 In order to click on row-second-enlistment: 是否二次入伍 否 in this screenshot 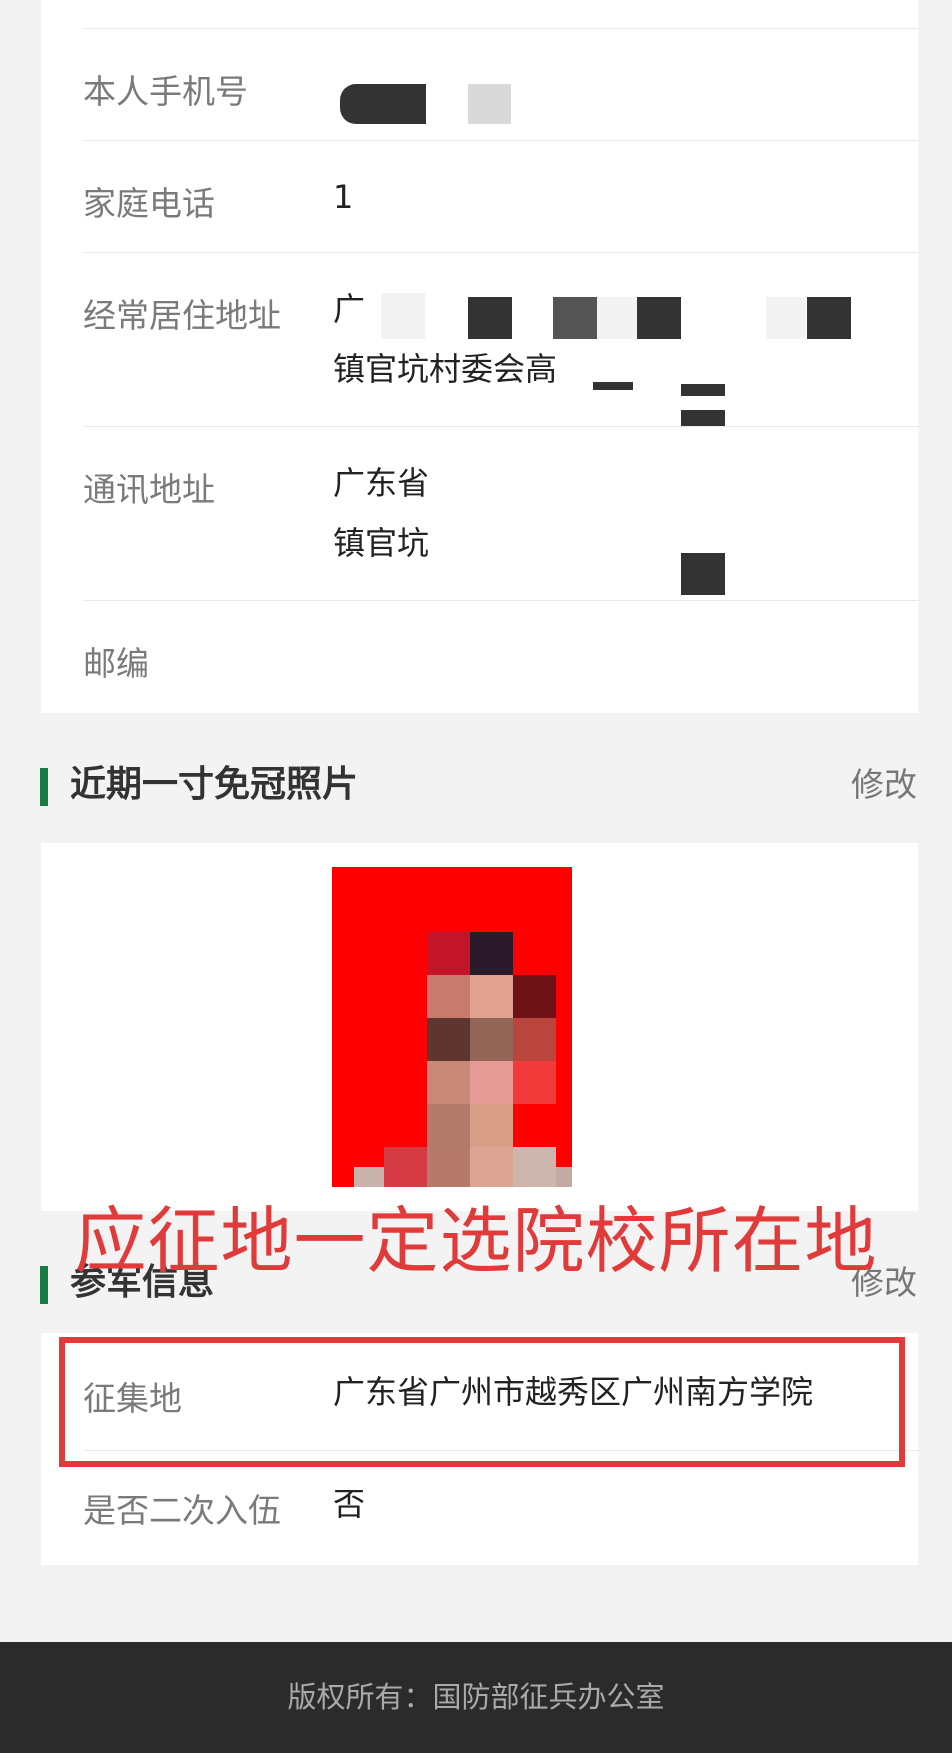, I will do `click(479, 1508)`.